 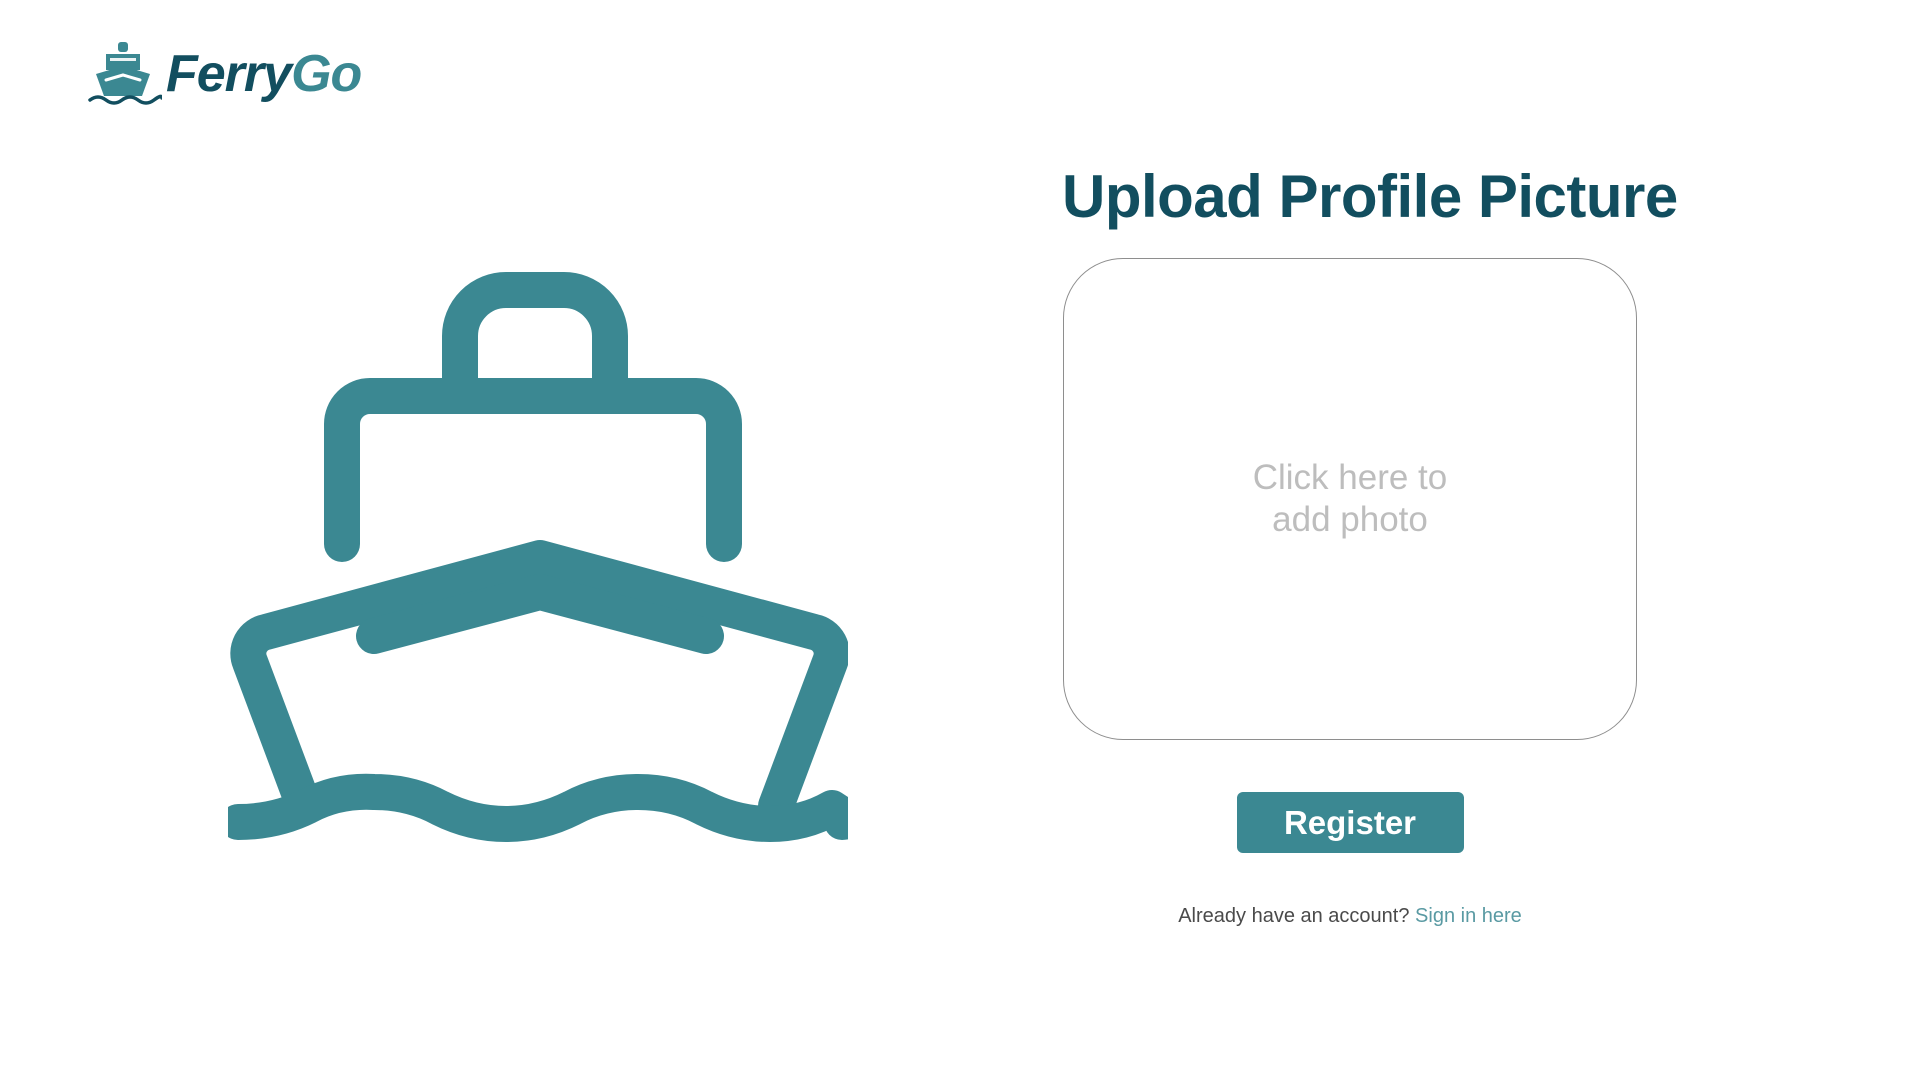 I want to click on page-title: Upload Profile Picture, so click(x=1370, y=196).